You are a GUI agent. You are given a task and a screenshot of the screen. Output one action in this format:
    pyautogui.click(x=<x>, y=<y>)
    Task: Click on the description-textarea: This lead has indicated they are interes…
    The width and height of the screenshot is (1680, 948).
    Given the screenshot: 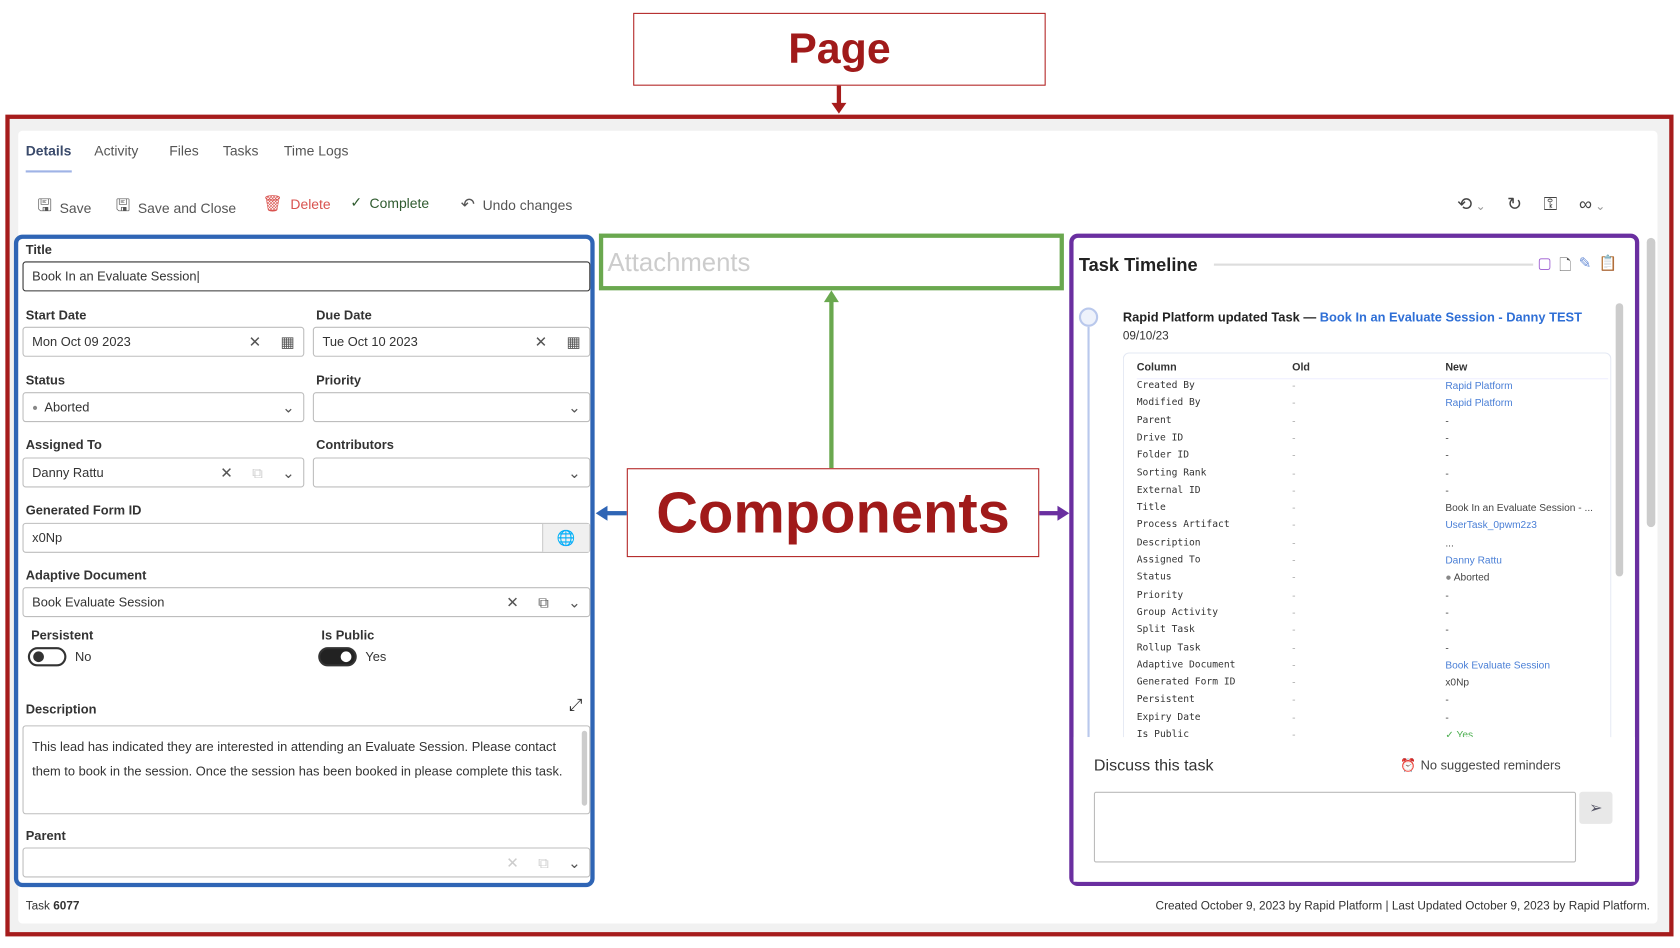 What is the action you would take?
    pyautogui.click(x=306, y=770)
    